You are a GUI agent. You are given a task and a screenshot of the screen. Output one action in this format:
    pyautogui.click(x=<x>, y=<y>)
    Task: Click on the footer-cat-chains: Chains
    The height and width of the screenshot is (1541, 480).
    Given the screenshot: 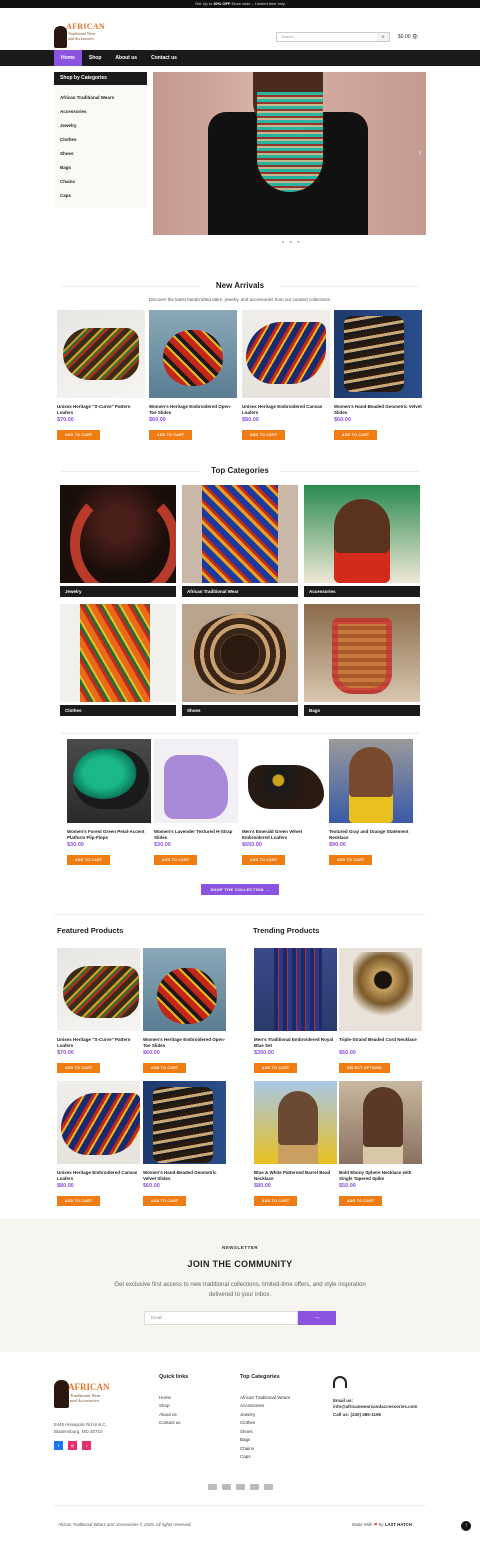 What is the action you would take?
    pyautogui.click(x=247, y=1448)
    